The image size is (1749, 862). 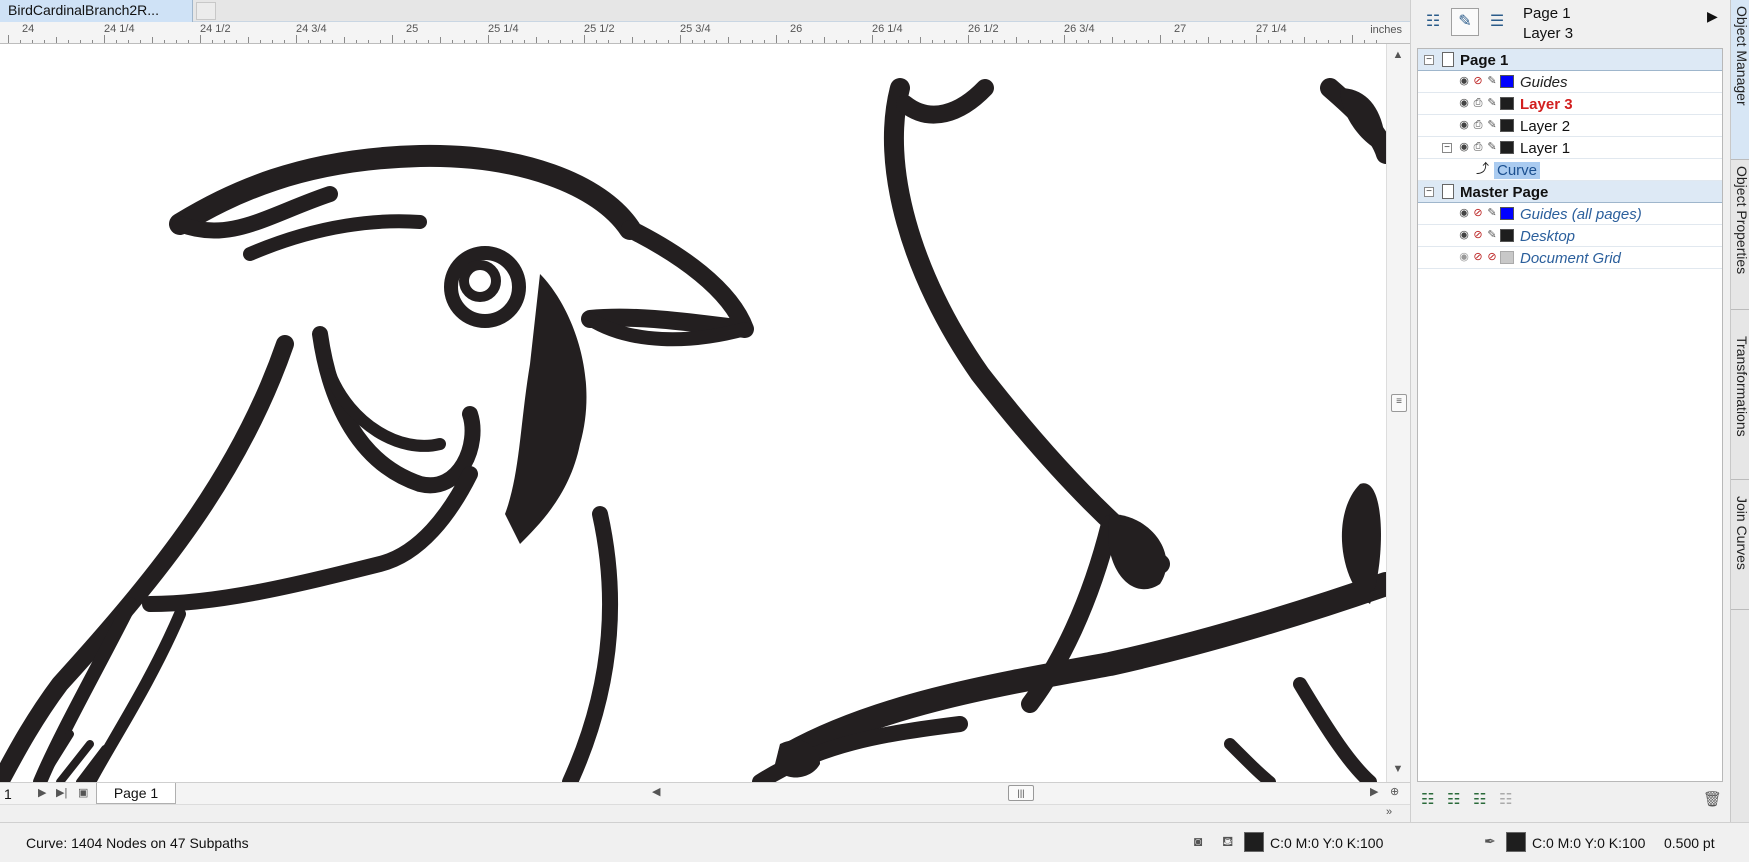 What do you see at coordinates (1570, 214) in the screenshot?
I see `layer-row-guides-all-pages: ◉ ⊘ ✎ Guides (all pages)` at bounding box center [1570, 214].